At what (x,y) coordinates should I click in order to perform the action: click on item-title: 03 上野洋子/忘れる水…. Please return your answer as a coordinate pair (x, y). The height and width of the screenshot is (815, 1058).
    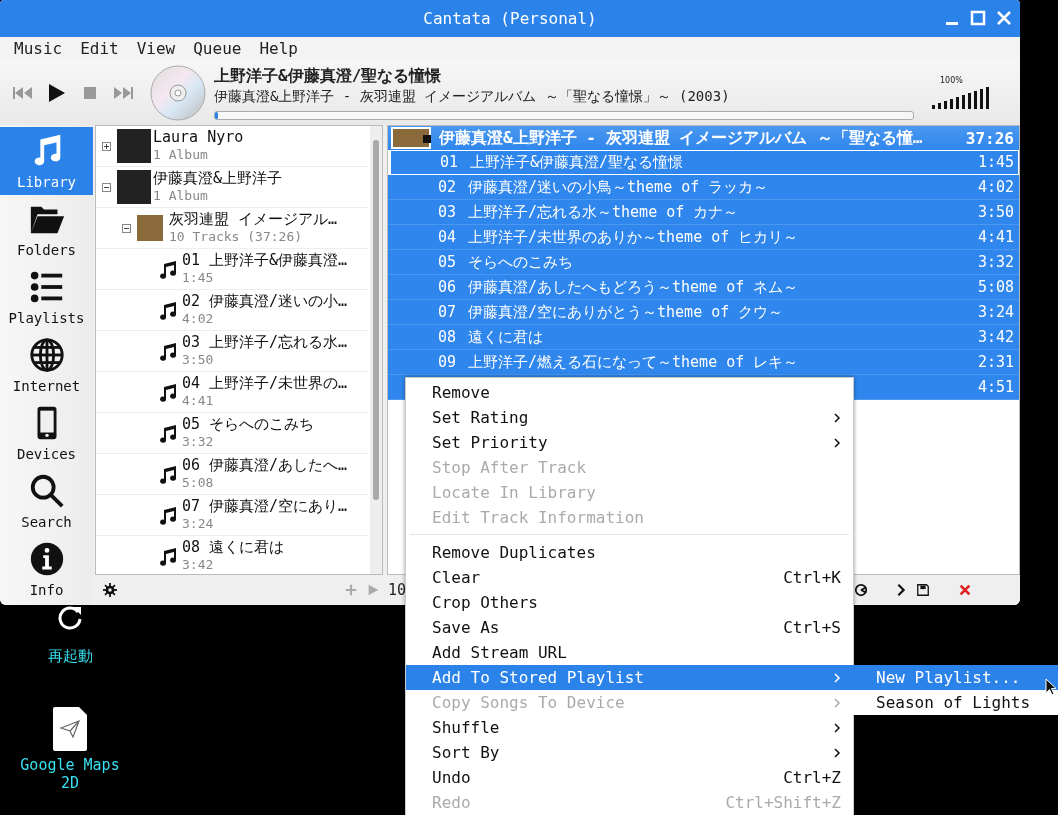
    Looking at the image, I should click on (265, 342).